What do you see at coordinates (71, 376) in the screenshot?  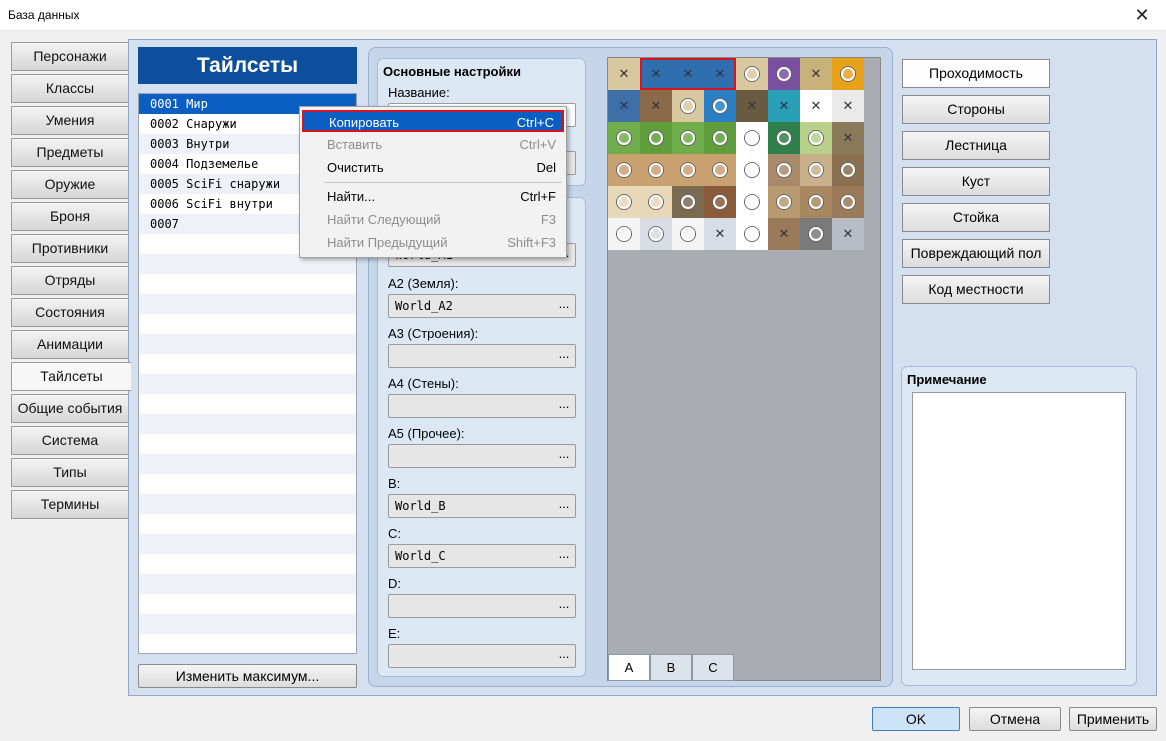 I see `category-button-active: Тайлсеты` at bounding box center [71, 376].